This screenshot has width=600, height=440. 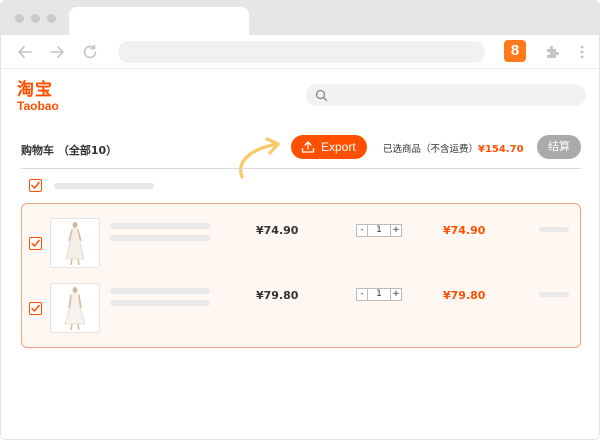 What do you see at coordinates (38, 106) in the screenshot?
I see `logo-english-text: Taobao` at bounding box center [38, 106].